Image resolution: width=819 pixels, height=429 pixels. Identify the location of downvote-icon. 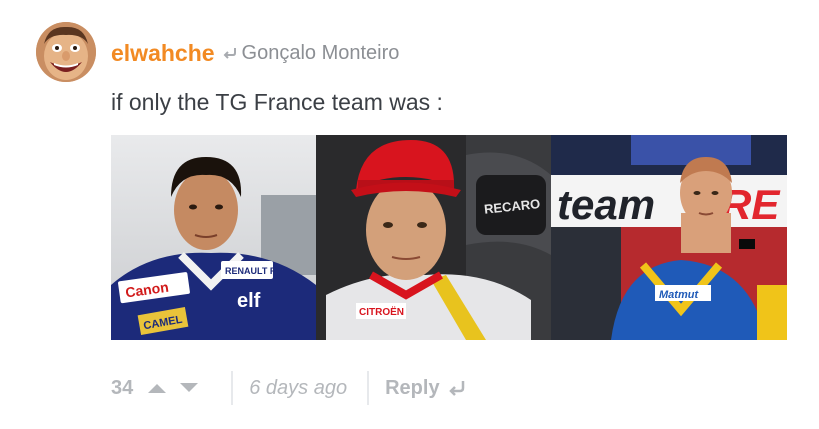
(189, 387).